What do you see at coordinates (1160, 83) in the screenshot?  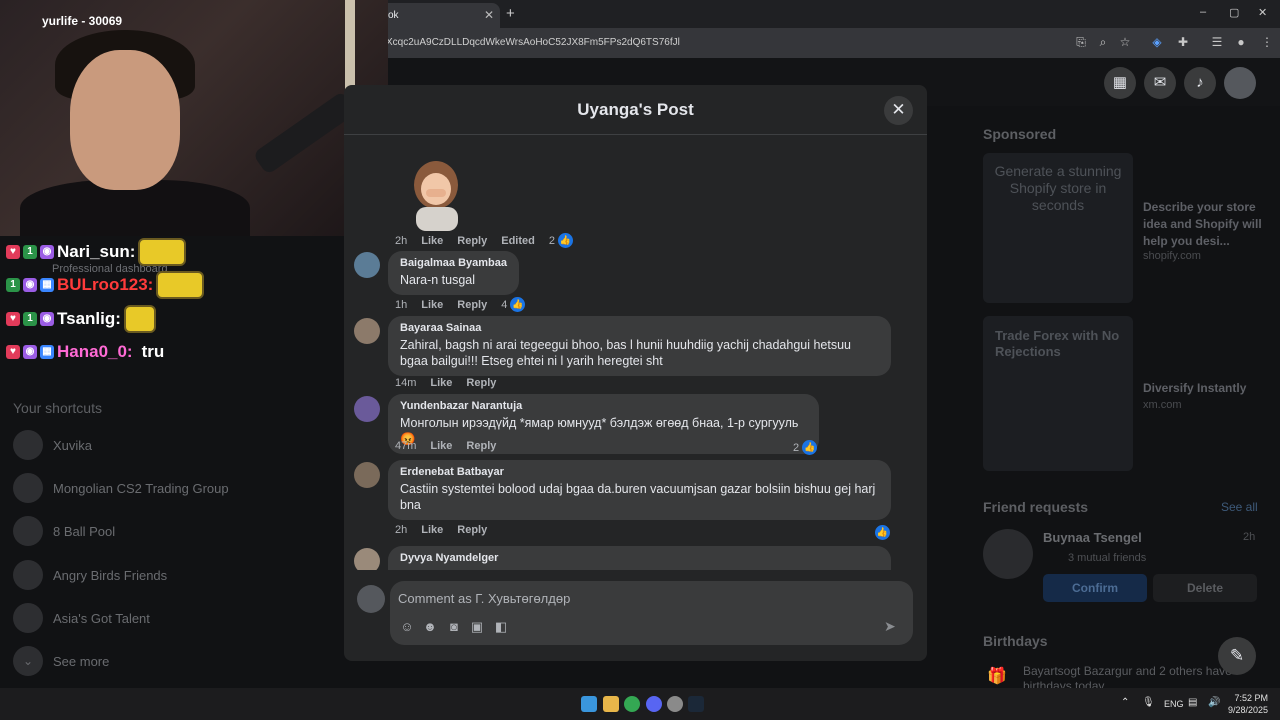 I see `messenger-icon: ✉` at bounding box center [1160, 83].